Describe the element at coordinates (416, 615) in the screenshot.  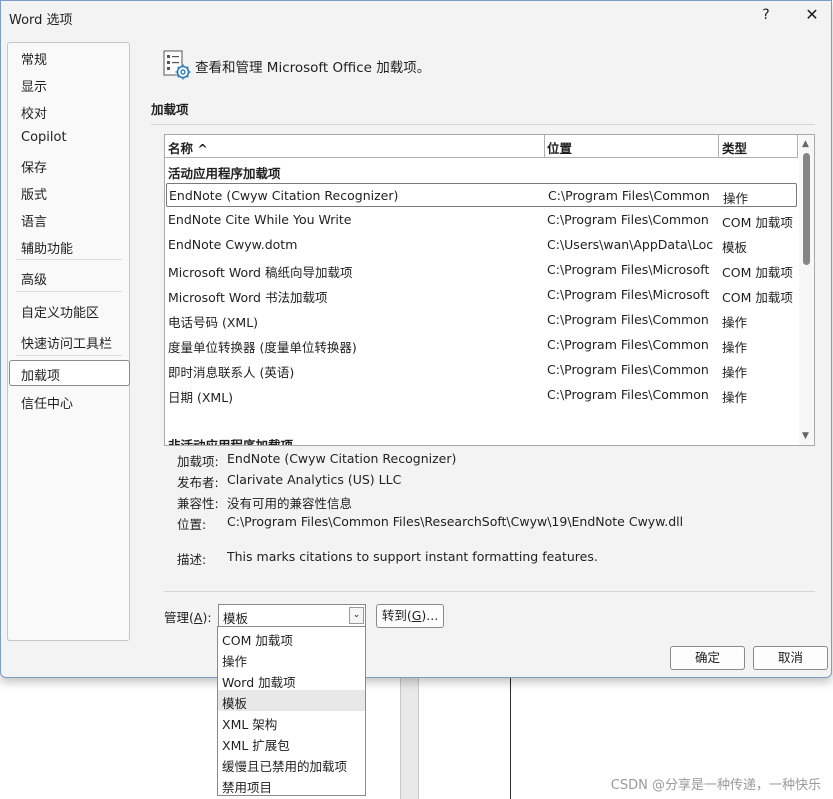
I see `goto-label-accesskey: G` at that location.